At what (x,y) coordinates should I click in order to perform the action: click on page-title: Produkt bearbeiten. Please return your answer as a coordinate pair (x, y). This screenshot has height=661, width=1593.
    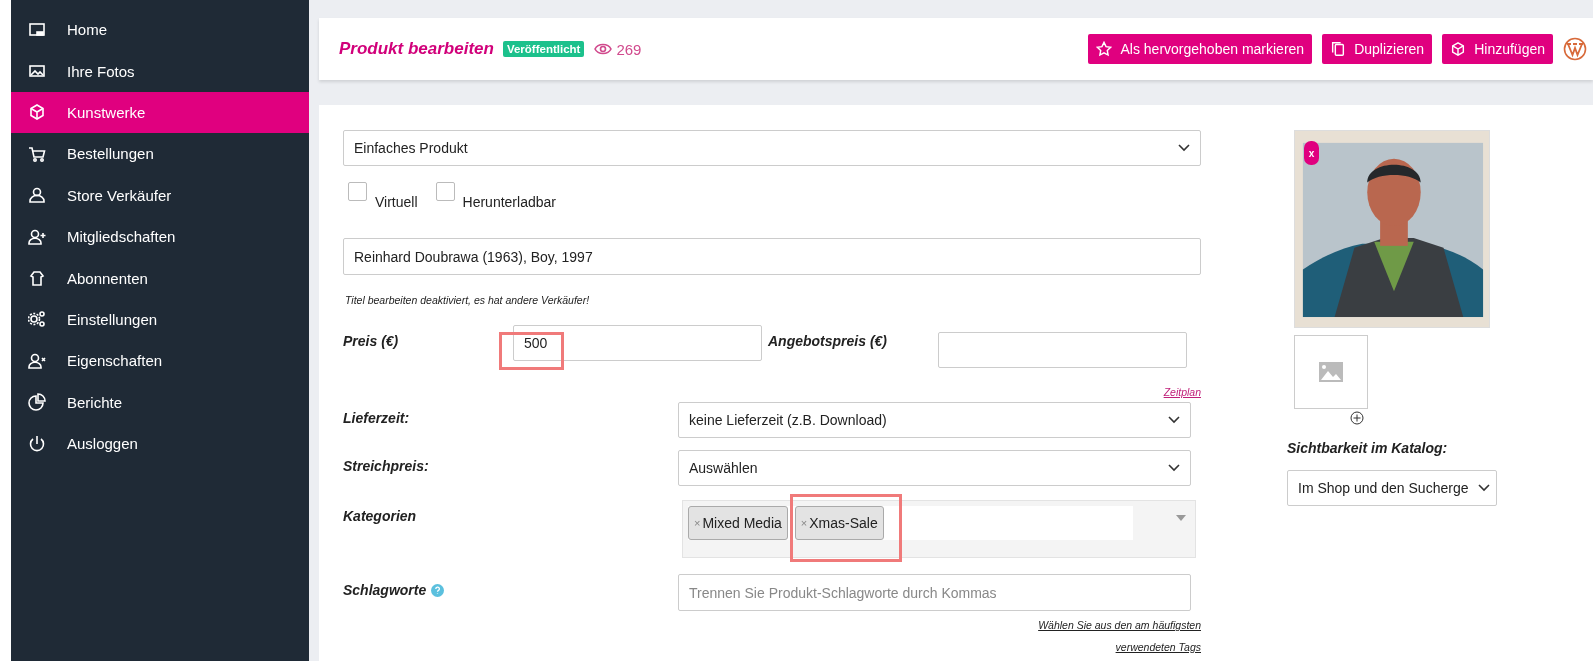
    Looking at the image, I should click on (416, 49).